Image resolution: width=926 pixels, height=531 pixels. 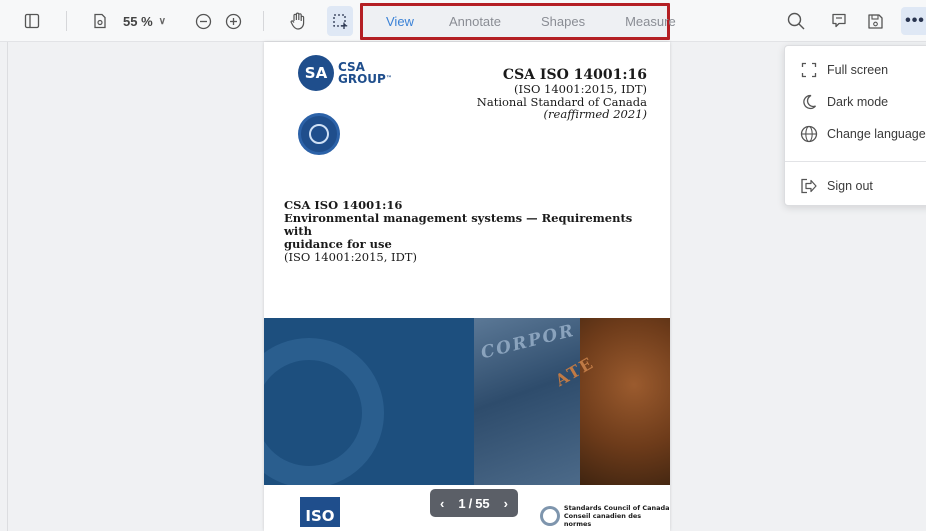 What do you see at coordinates (369, 401) in the screenshot?
I see `banner-blue-panel` at bounding box center [369, 401].